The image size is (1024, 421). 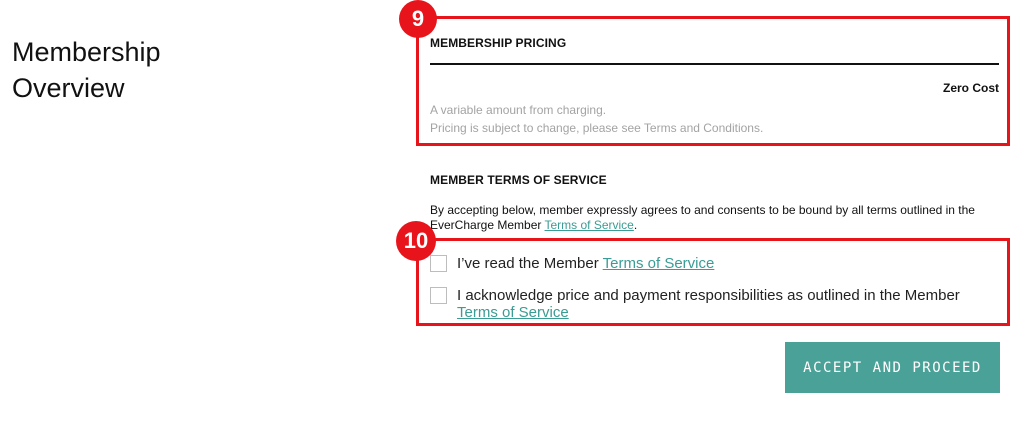 What do you see at coordinates (589, 225) in the screenshot?
I see `tos-link: Terms of Service` at bounding box center [589, 225].